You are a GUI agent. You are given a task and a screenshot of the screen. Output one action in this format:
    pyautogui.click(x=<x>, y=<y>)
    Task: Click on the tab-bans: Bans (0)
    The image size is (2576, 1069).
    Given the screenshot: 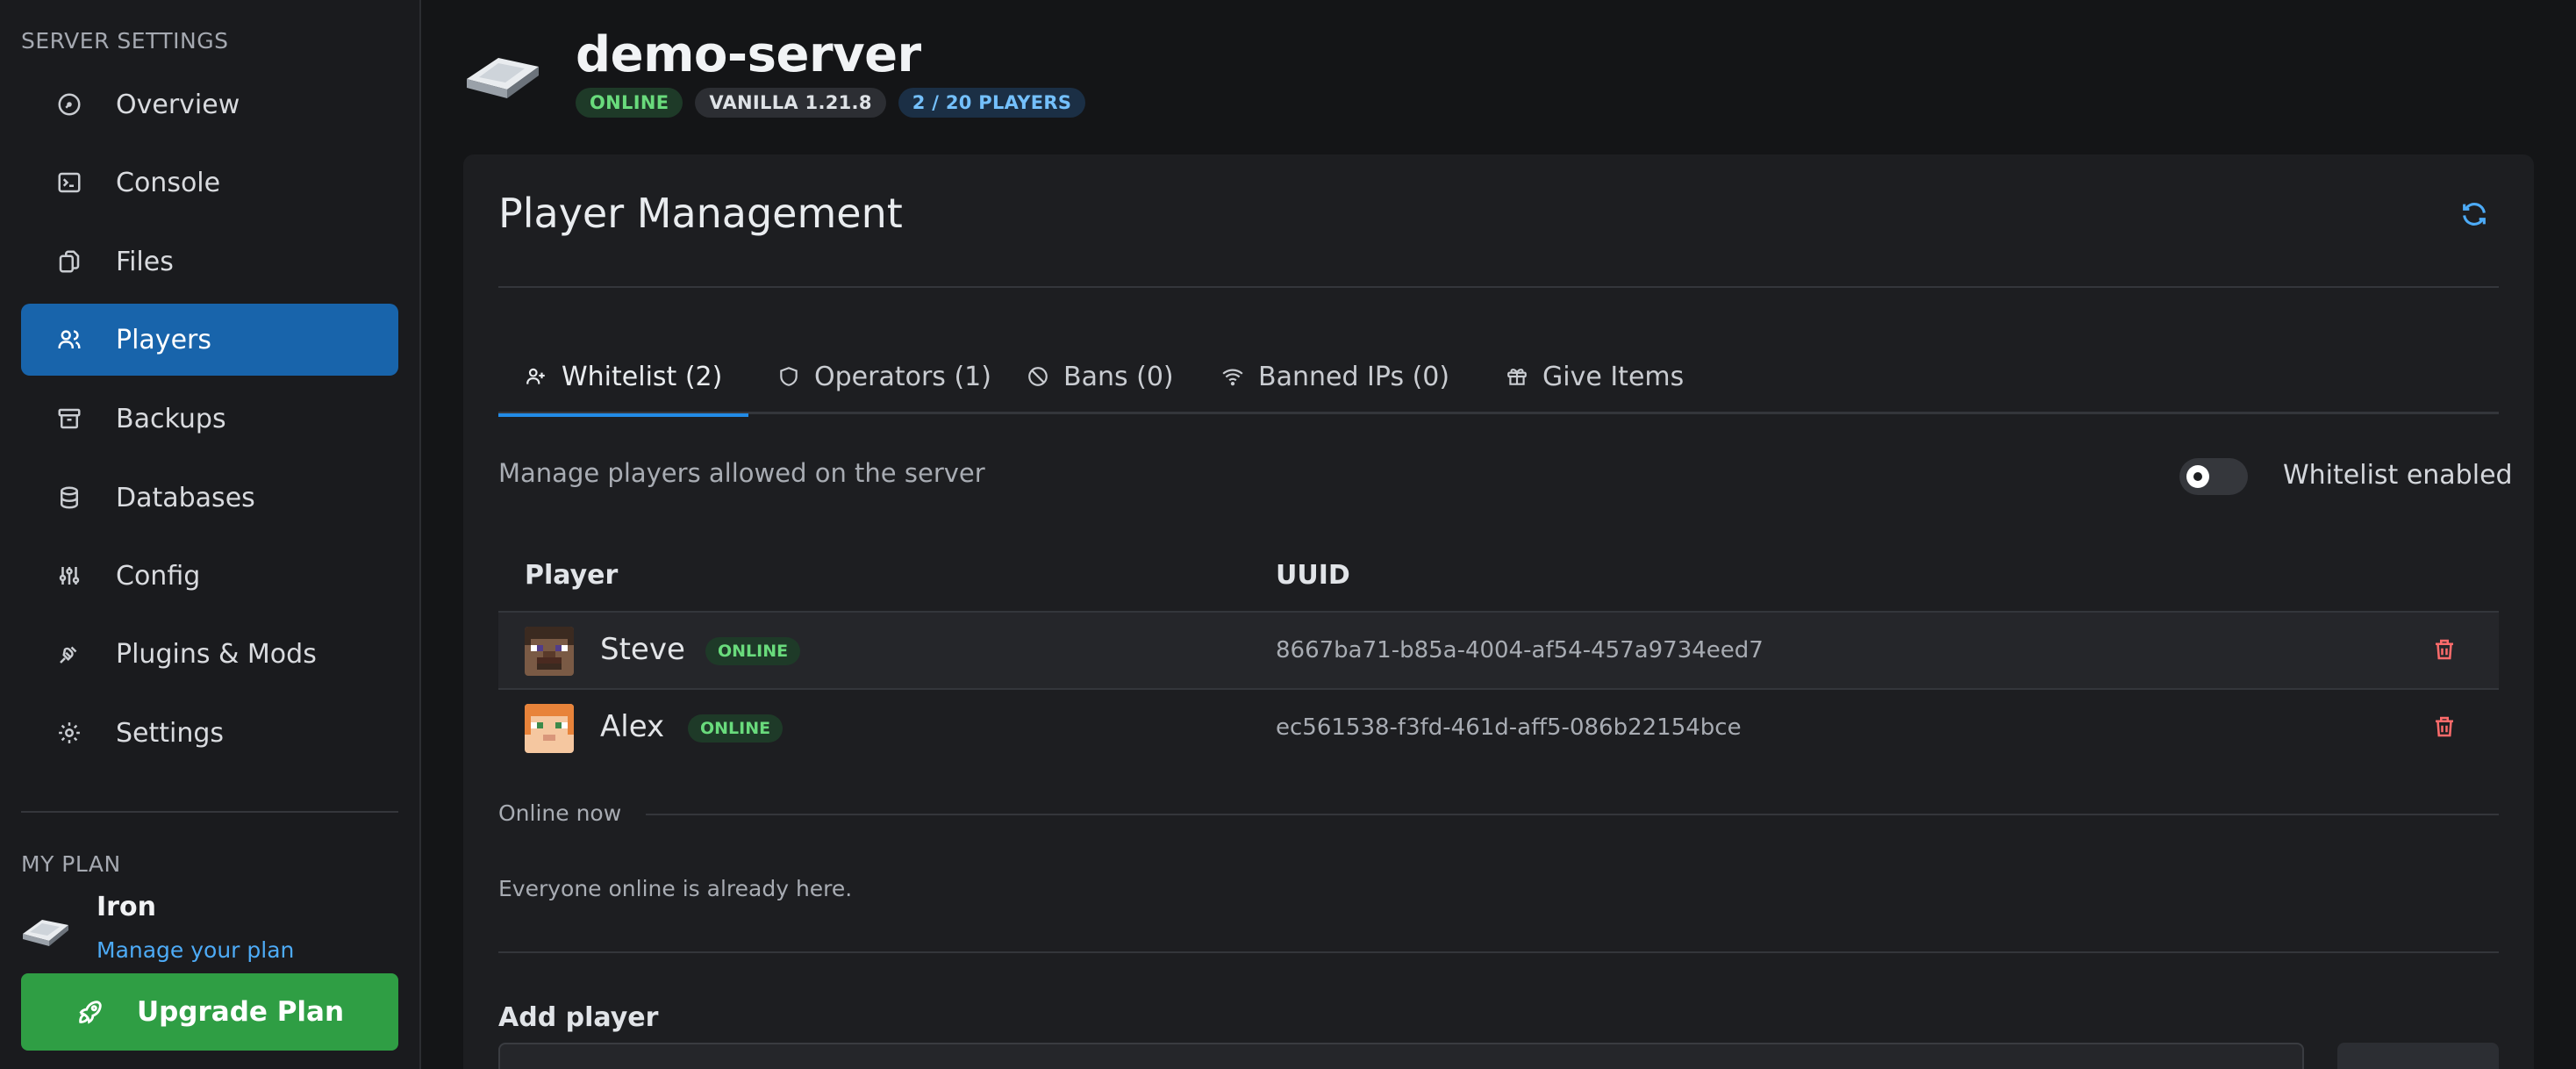 What is the action you would take?
    pyautogui.click(x=1100, y=376)
    